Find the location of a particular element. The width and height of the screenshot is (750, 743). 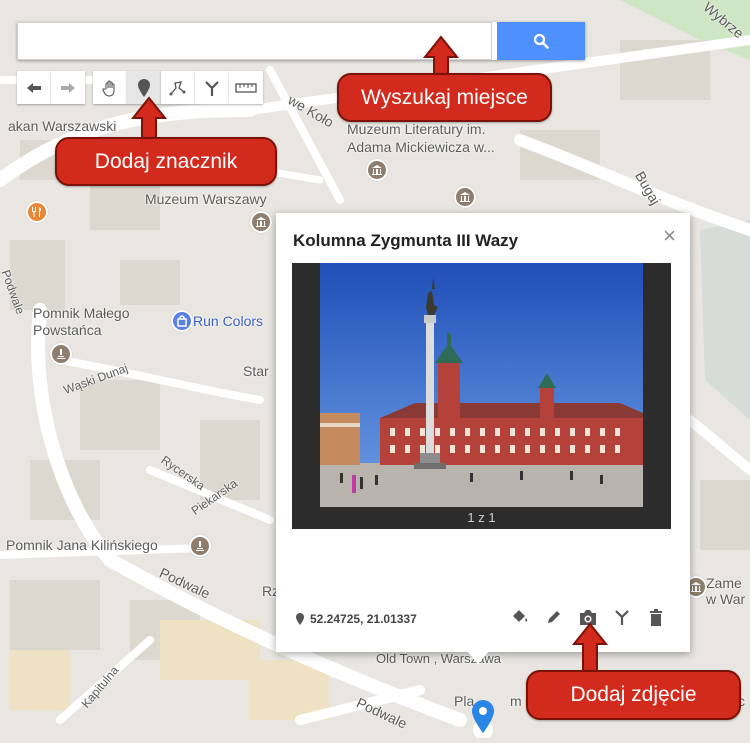

map-label-muzeum-warszawy: Muzeum Warszawy is located at coordinates (206, 199).